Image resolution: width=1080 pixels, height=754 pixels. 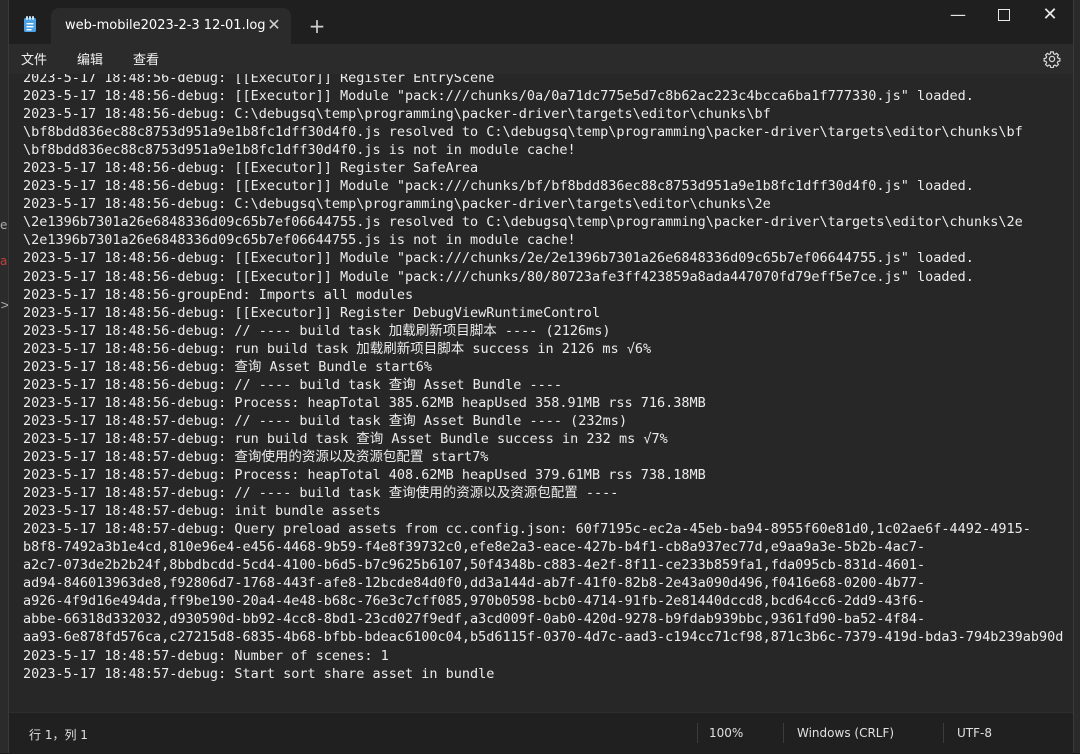 What do you see at coordinates (90, 58) in the screenshot?
I see `menu-edit: 编辑` at bounding box center [90, 58].